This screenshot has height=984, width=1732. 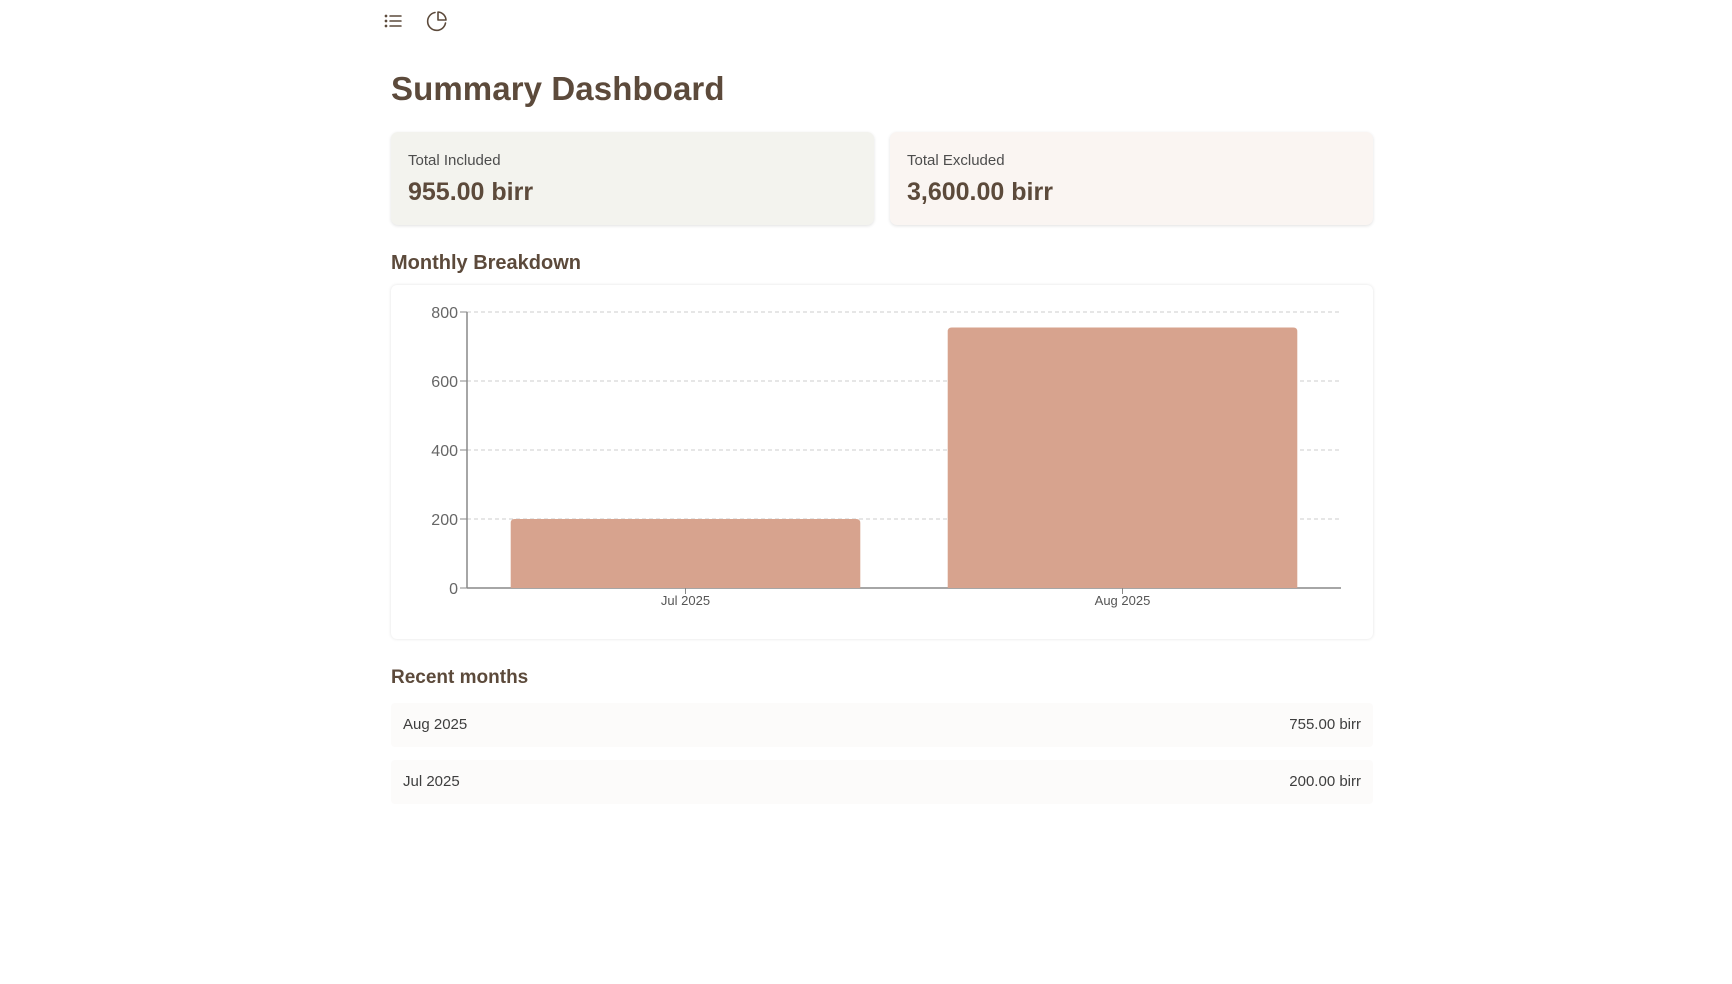 I want to click on month-label: Jul 2025, so click(x=431, y=781).